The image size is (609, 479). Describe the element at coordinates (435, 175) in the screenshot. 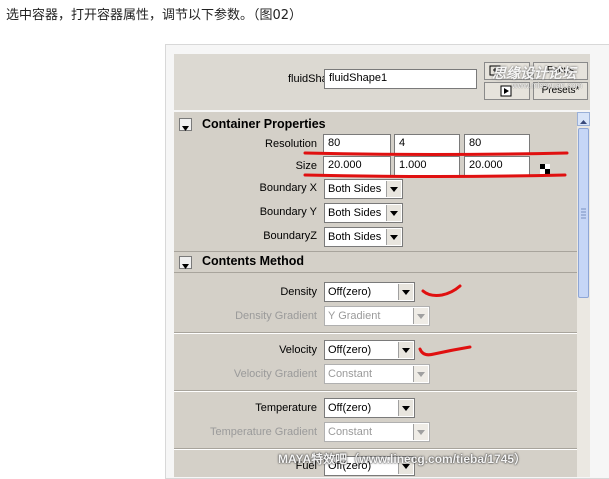

I see `size-underline-bottom` at that location.